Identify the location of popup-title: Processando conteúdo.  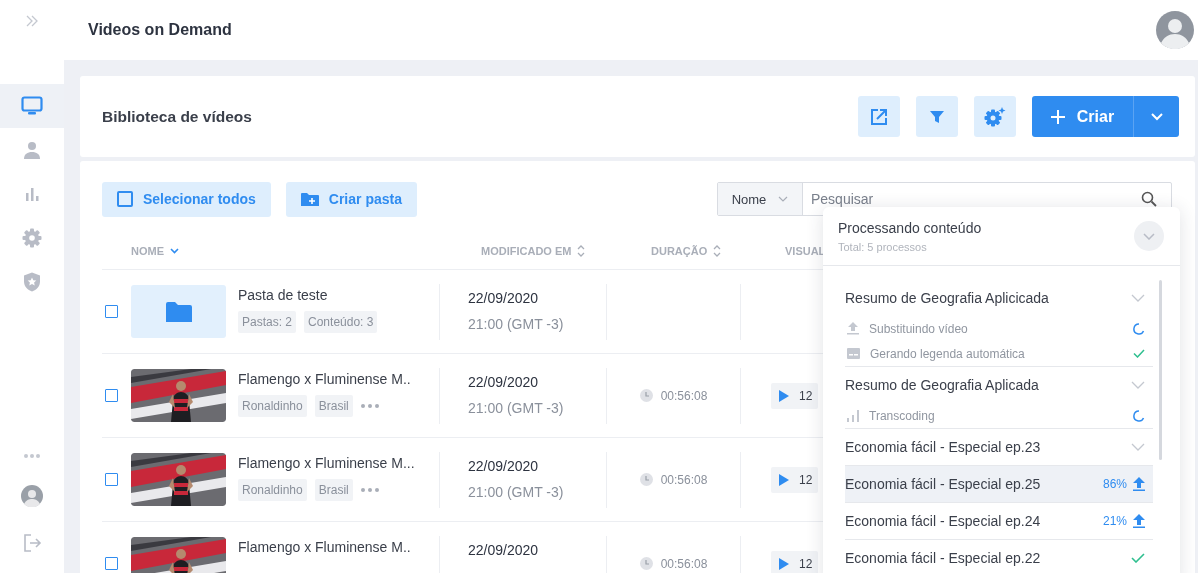
(910, 227).